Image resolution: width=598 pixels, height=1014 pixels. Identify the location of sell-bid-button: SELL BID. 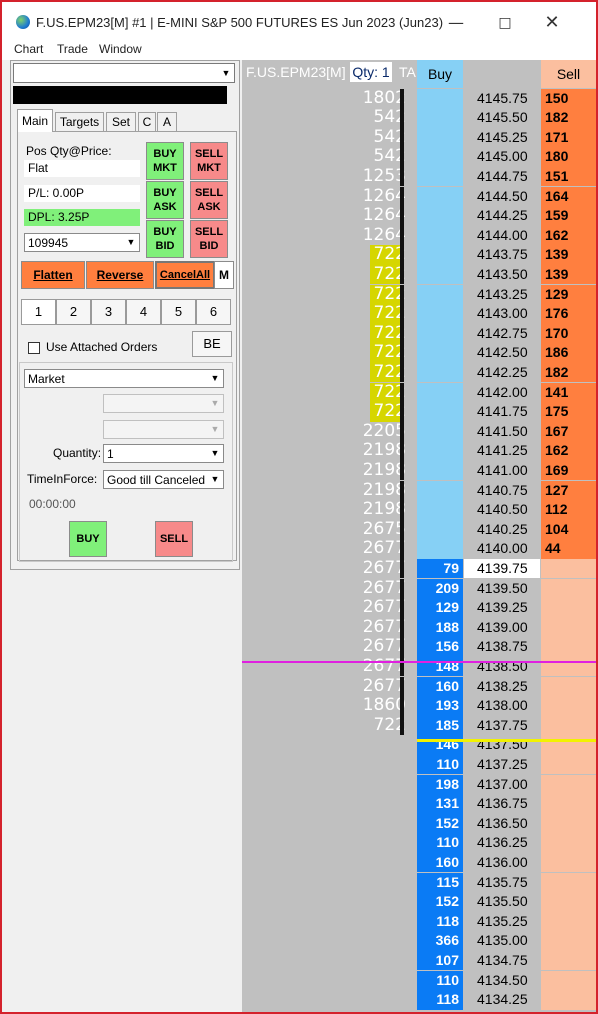
(209, 239).